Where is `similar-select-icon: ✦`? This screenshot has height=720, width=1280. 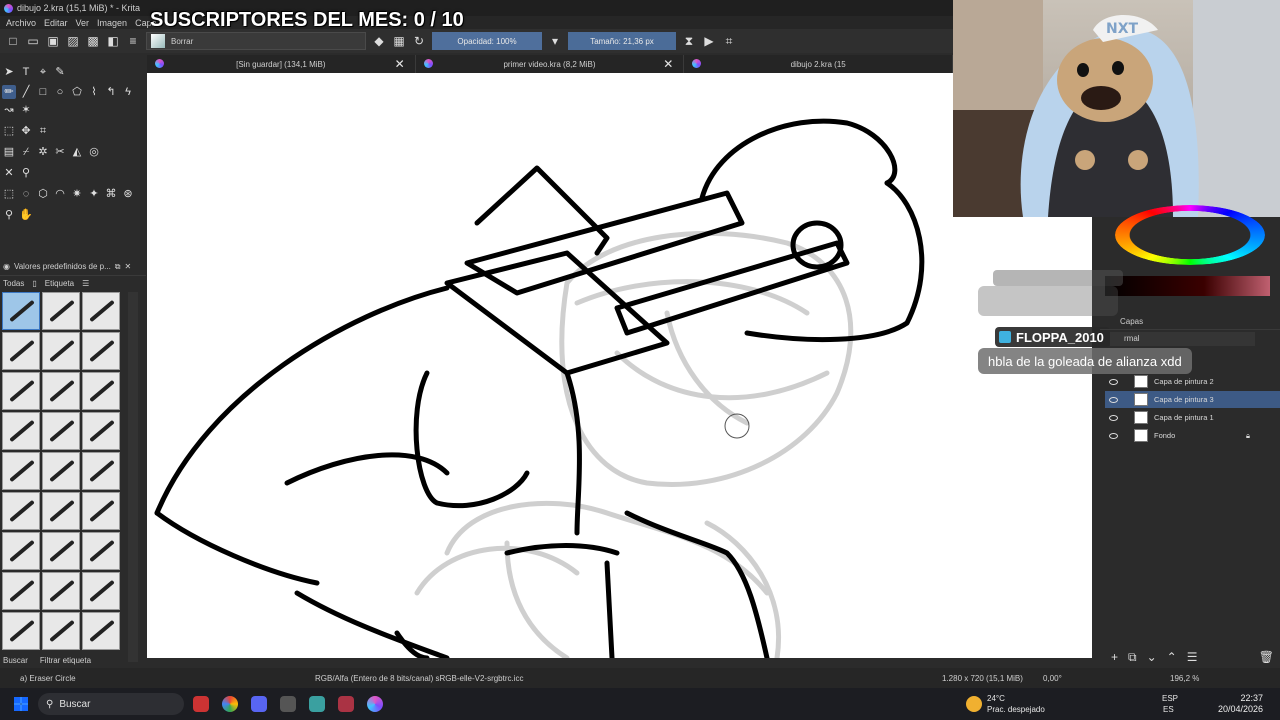 similar-select-icon: ✦ is located at coordinates (94, 194).